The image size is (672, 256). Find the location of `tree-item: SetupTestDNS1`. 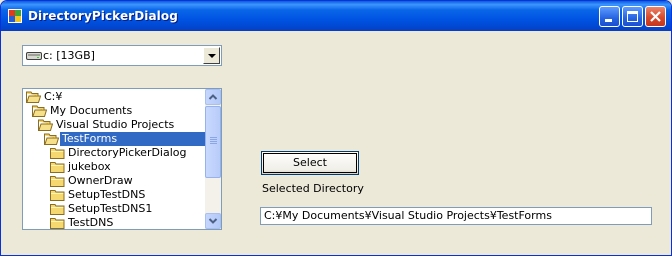

tree-item: SetupTestDNS1 is located at coordinates (114, 209).